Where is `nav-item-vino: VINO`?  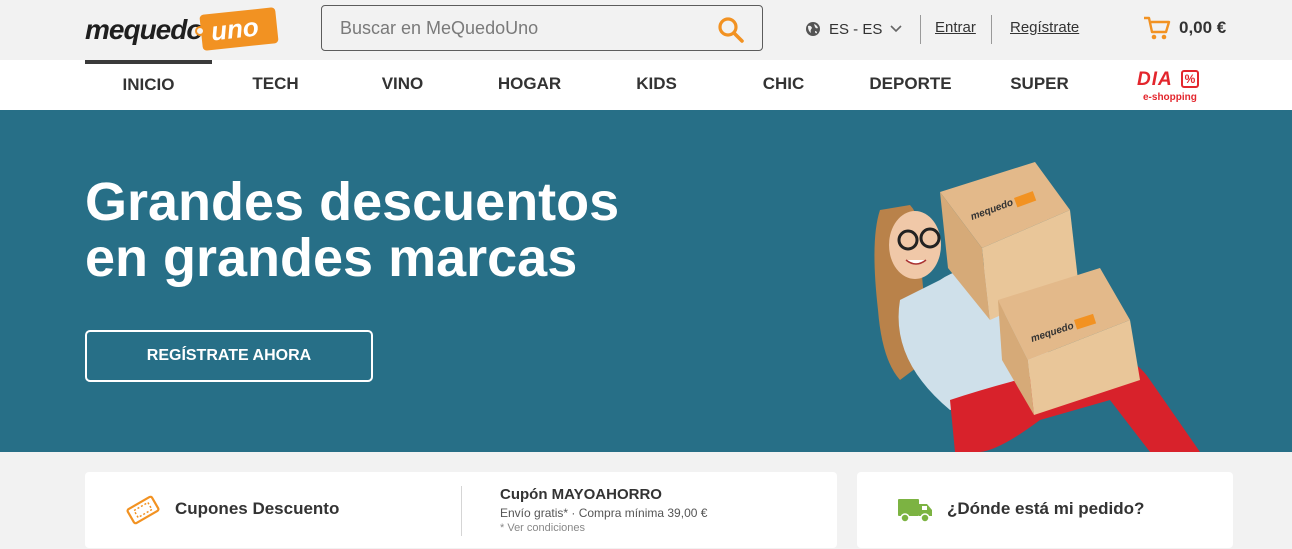 nav-item-vino: VINO is located at coordinates (402, 85).